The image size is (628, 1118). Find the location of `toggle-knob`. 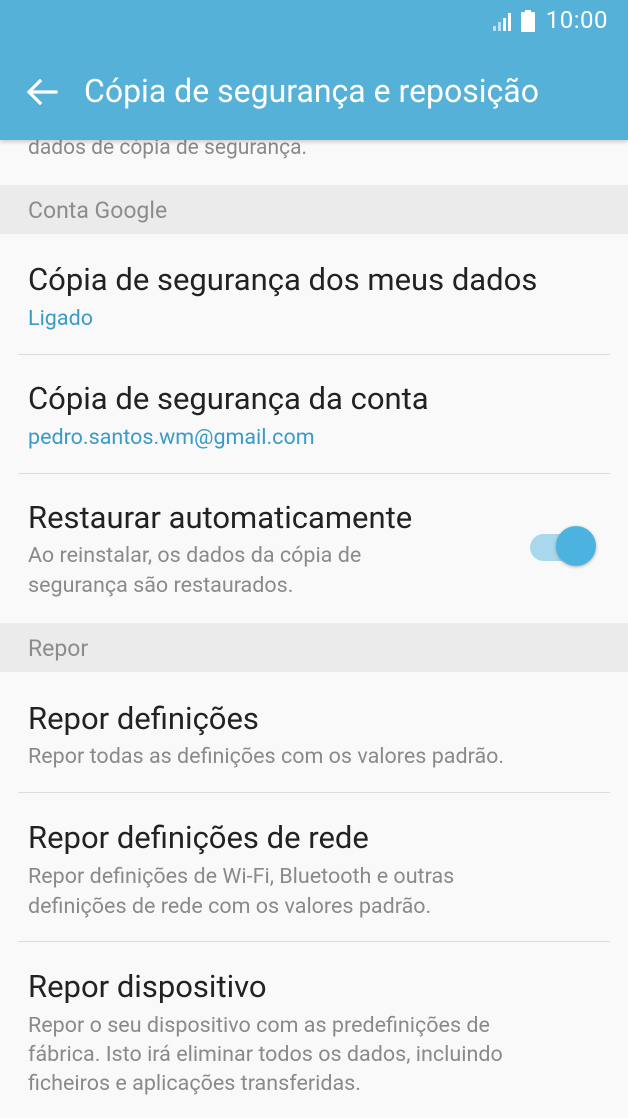

toggle-knob is located at coordinates (576, 546).